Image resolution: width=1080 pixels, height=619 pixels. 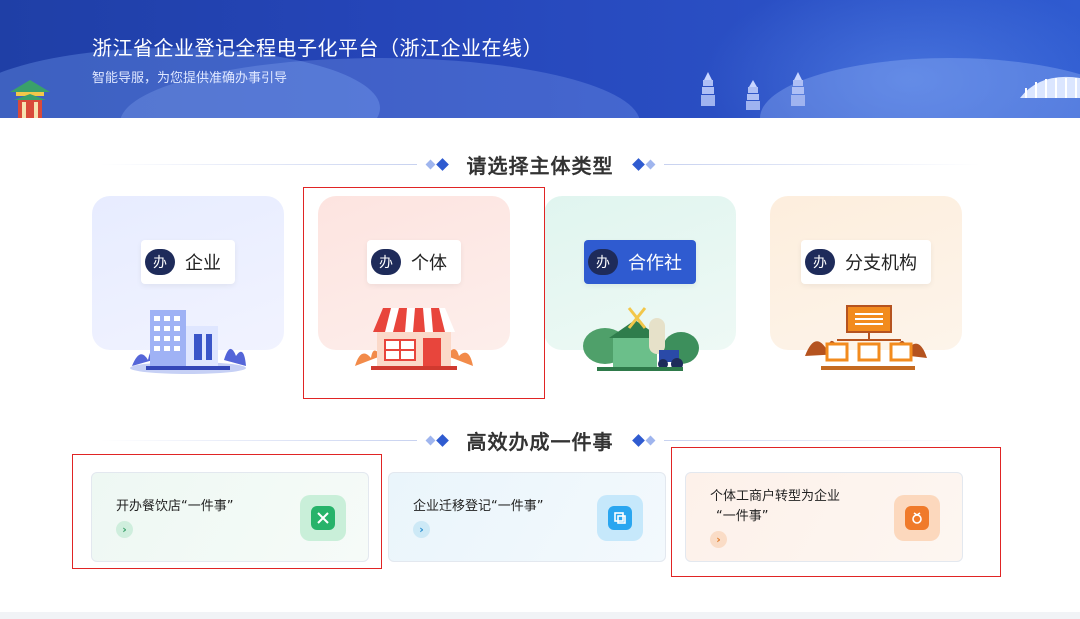 I want to click on entity-pill: 办 分支机构, so click(x=866, y=262).